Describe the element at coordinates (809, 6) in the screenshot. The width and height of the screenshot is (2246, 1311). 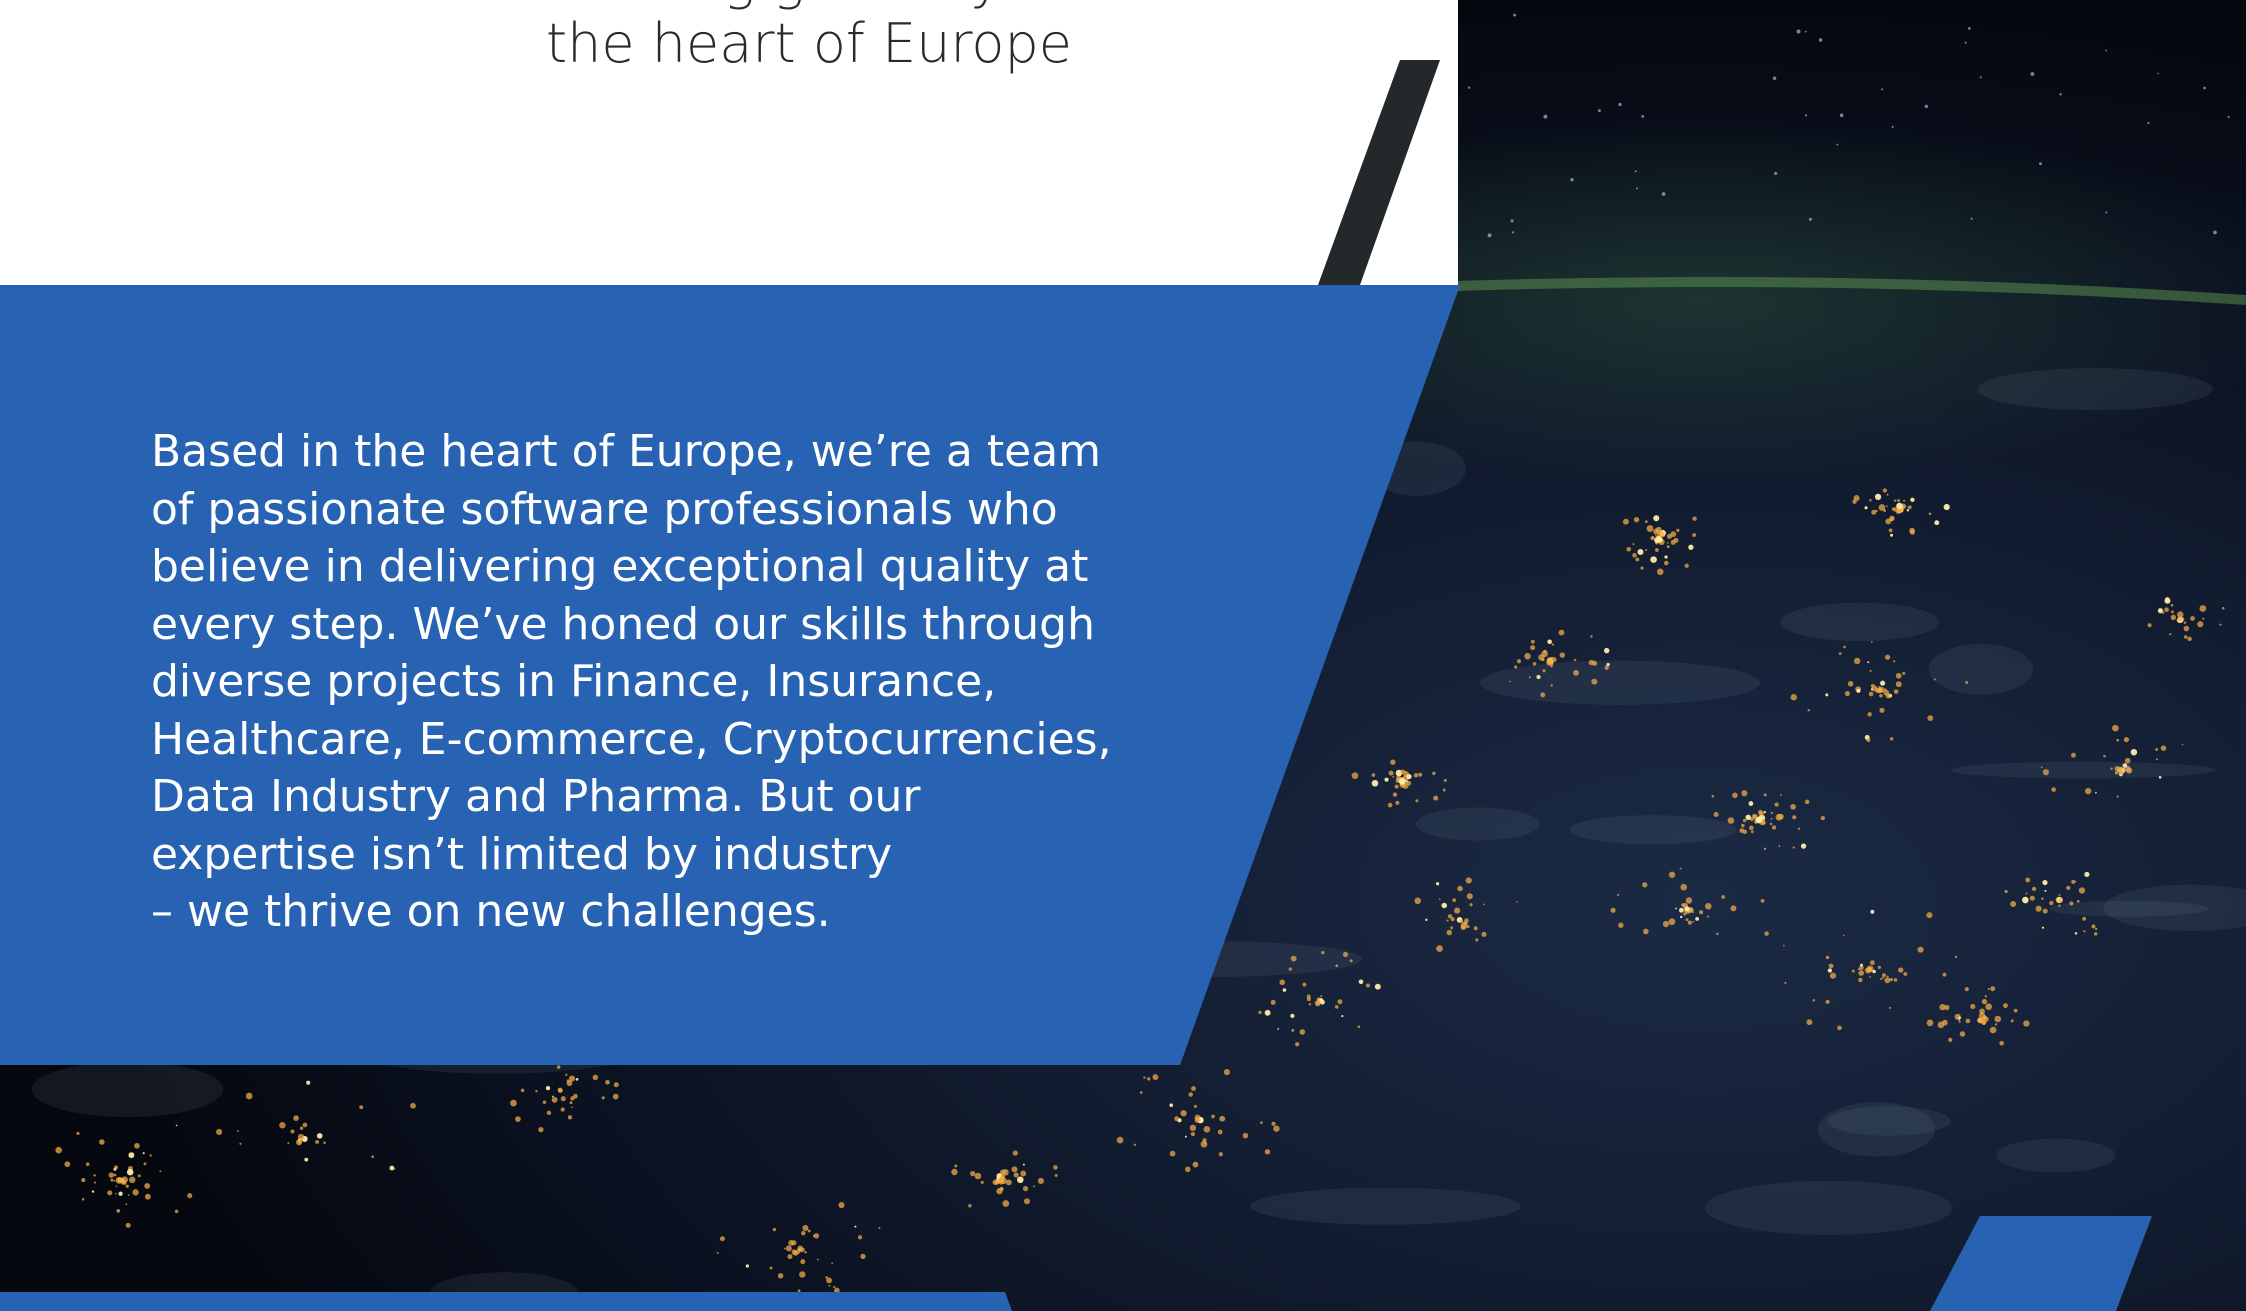
I see `heading-line-1: Leading gateway to` at that location.